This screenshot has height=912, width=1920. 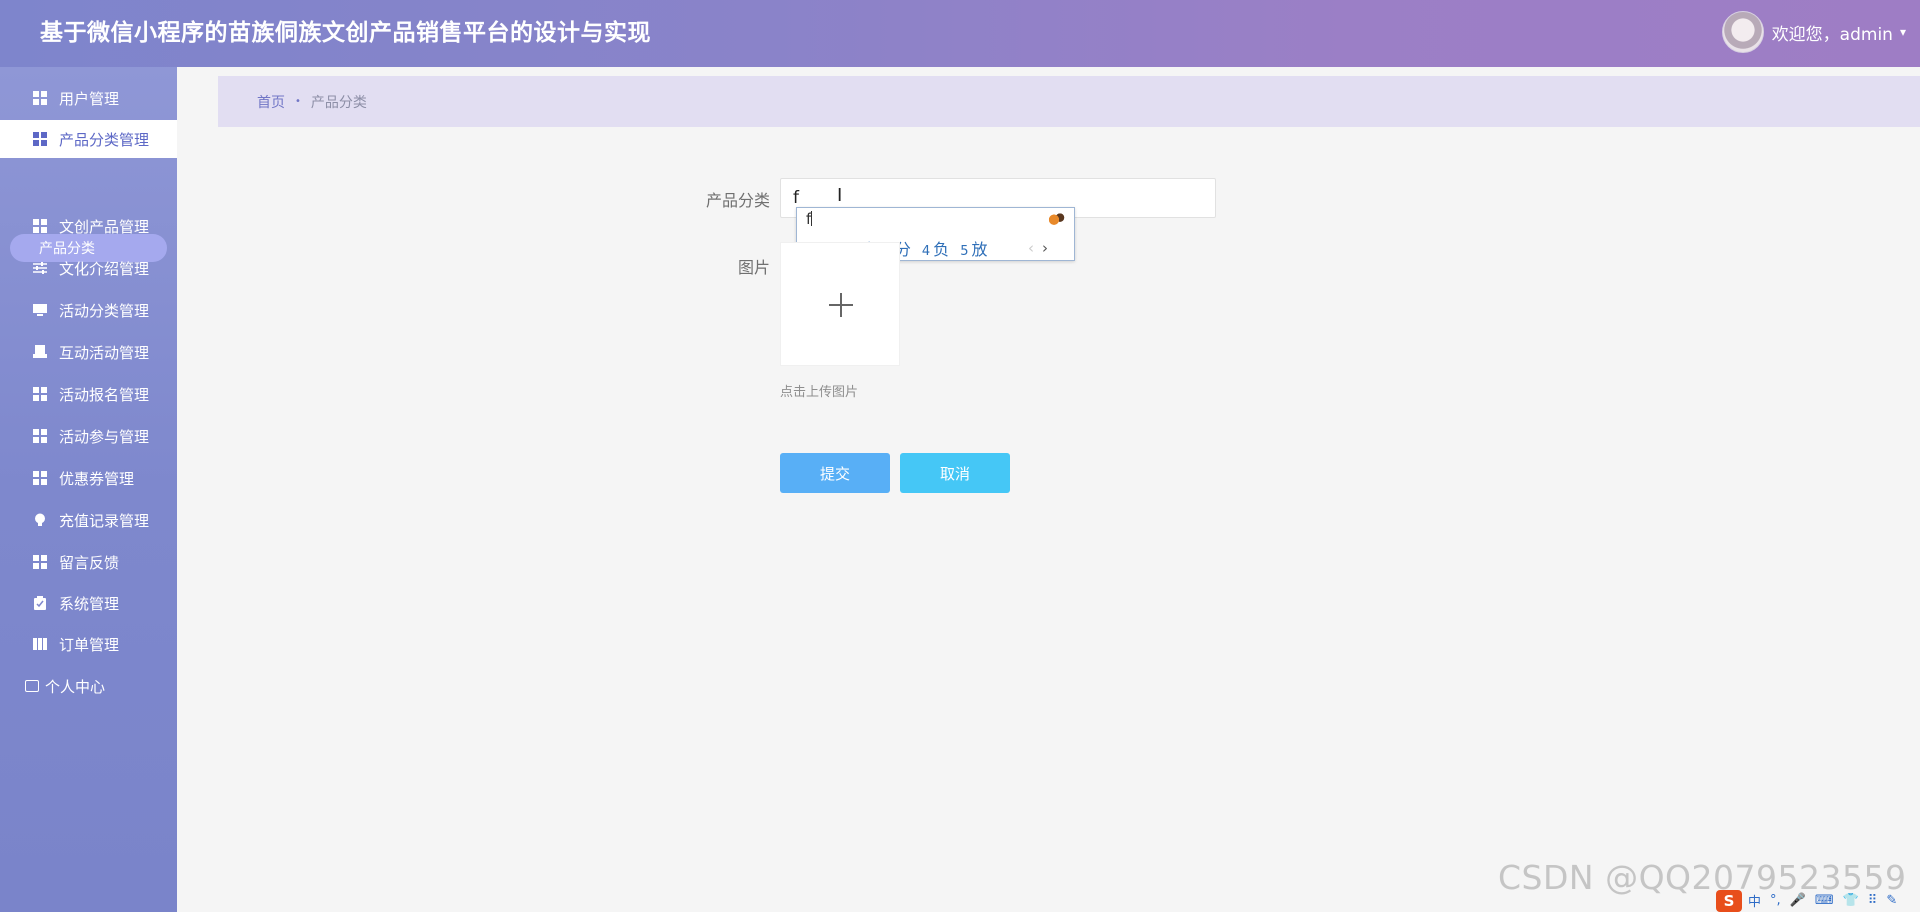 I want to click on sidebar-item-label: 产品分类管理, so click(x=104, y=139).